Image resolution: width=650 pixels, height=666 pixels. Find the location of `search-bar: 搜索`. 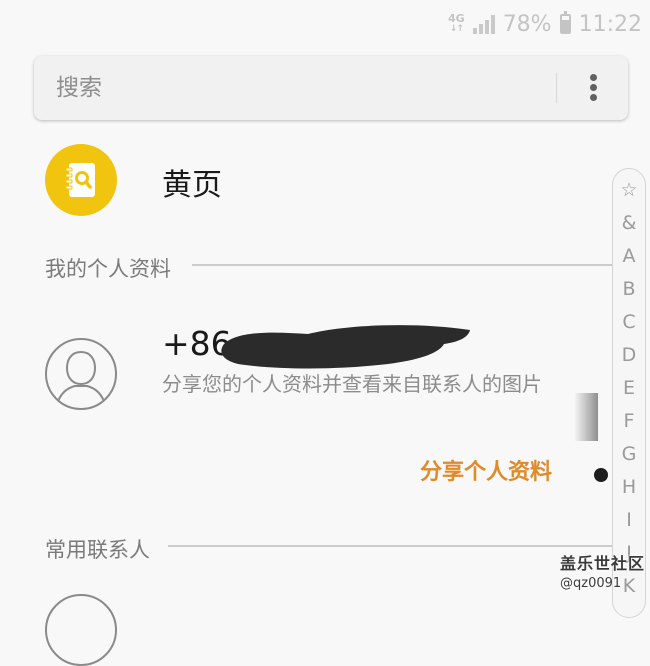

search-bar: 搜索 is located at coordinates (331, 88).